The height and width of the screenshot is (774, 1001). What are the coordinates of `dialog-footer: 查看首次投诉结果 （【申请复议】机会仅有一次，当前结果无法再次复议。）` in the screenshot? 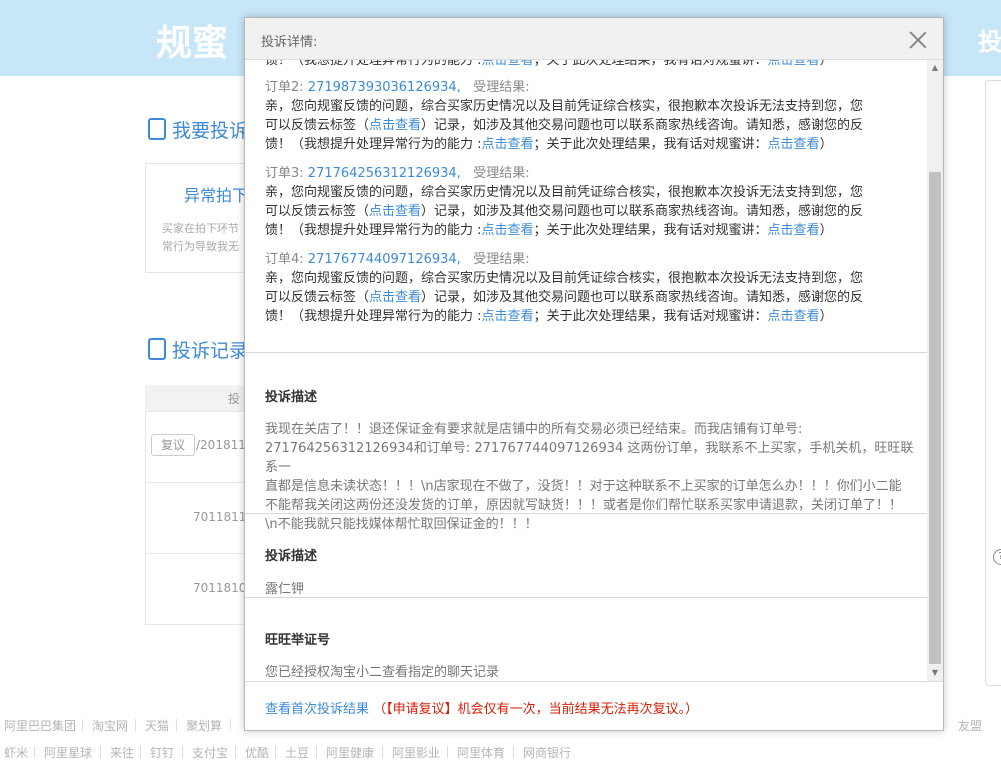 It's located at (594, 705).